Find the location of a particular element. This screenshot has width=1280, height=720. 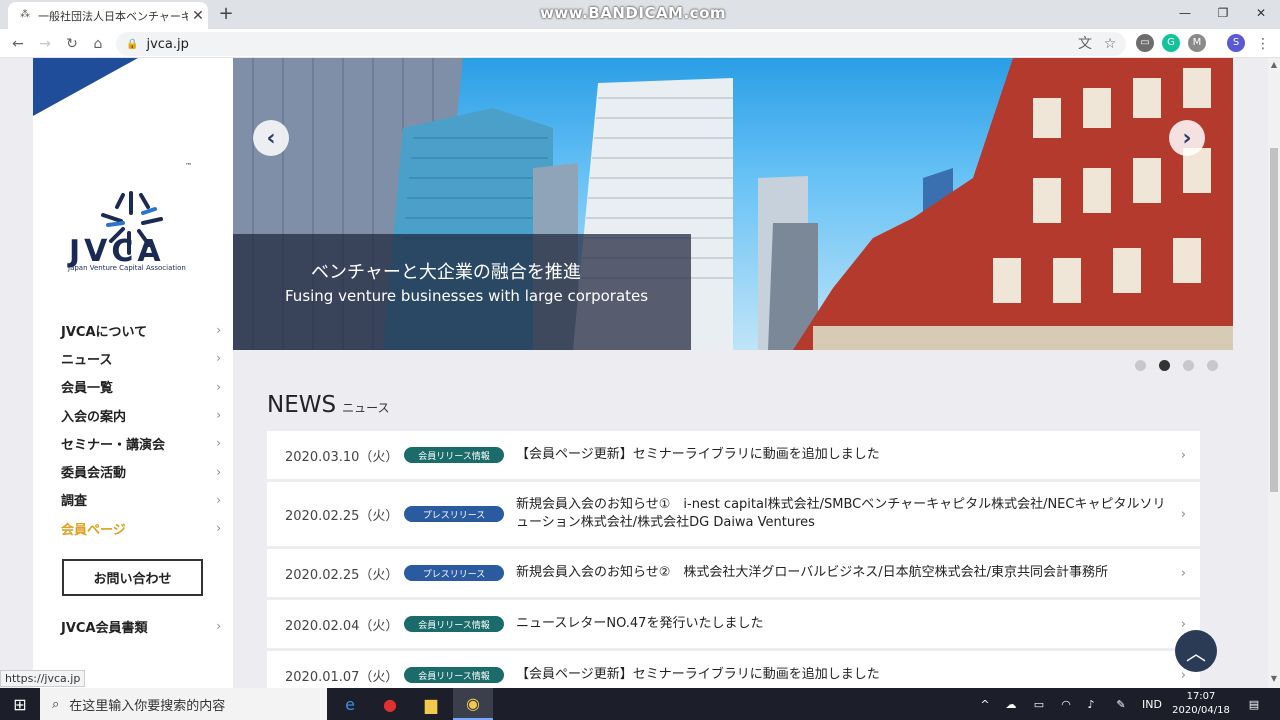

contact-button: お問い合わせ is located at coordinates (132, 577).